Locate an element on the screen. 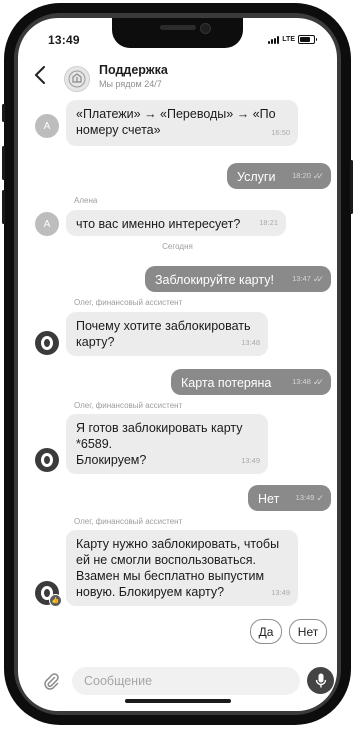  chat-title: Поддержка is located at coordinates (133, 70).